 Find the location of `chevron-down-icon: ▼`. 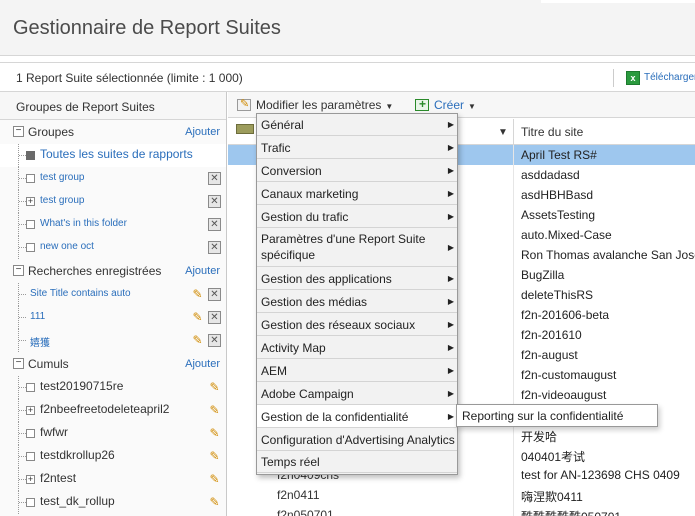

chevron-down-icon: ▼ is located at coordinates (389, 106).